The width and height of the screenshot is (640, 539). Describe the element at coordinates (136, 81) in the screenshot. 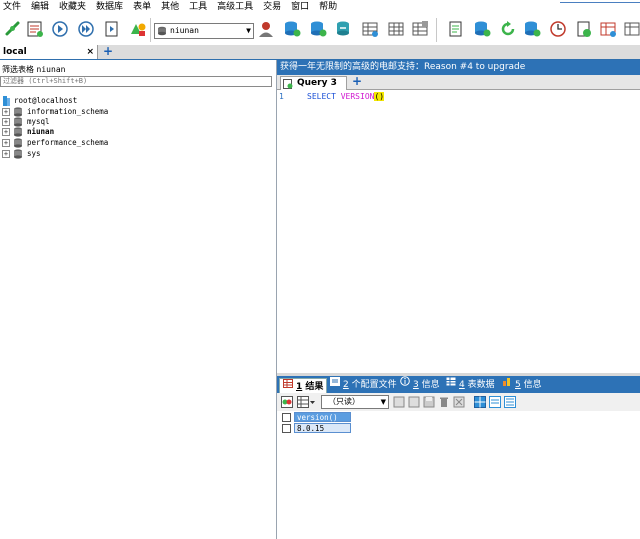

I see `filter-input` at that location.